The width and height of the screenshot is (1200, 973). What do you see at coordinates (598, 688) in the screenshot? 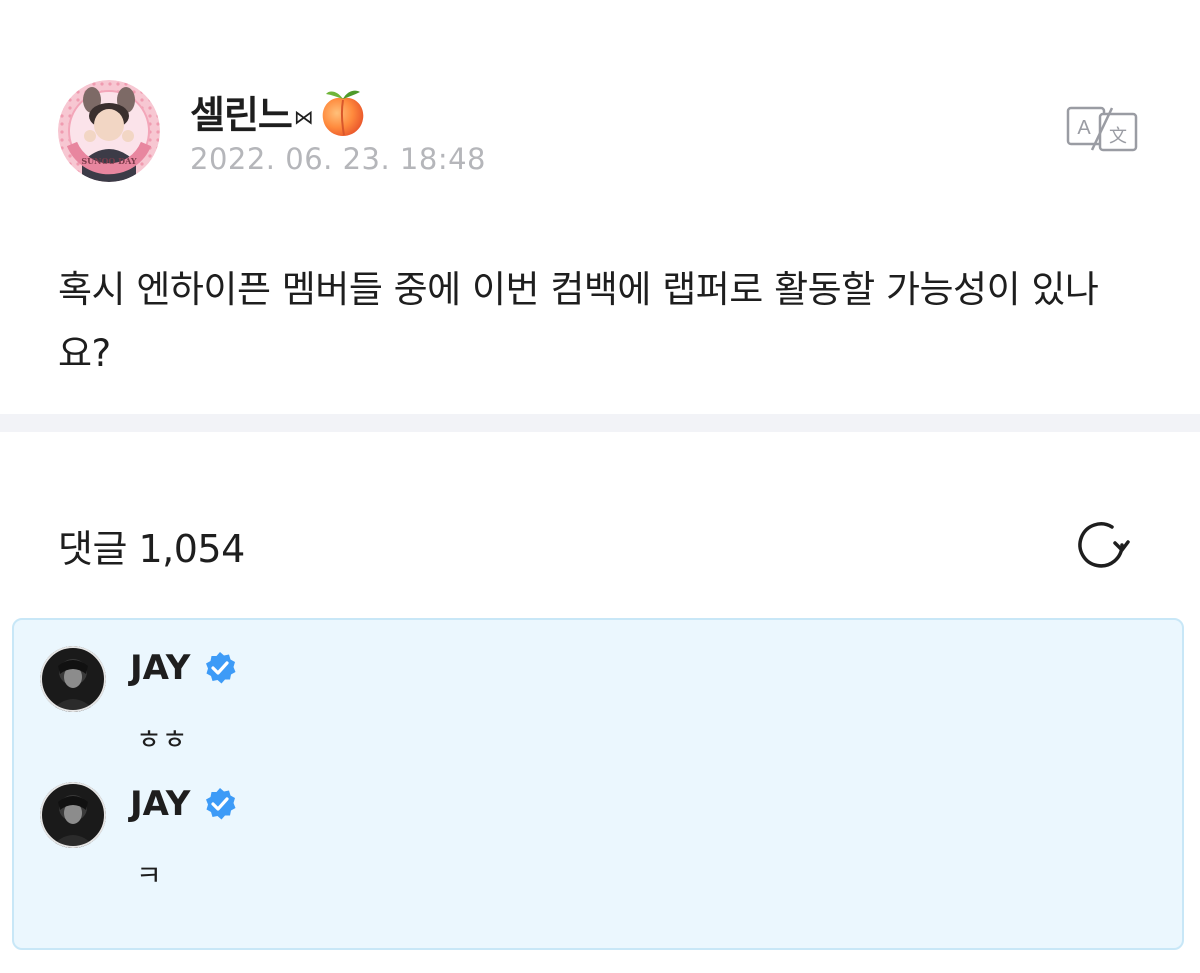
I see `comment-item: JAY ㅎㅎ` at bounding box center [598, 688].